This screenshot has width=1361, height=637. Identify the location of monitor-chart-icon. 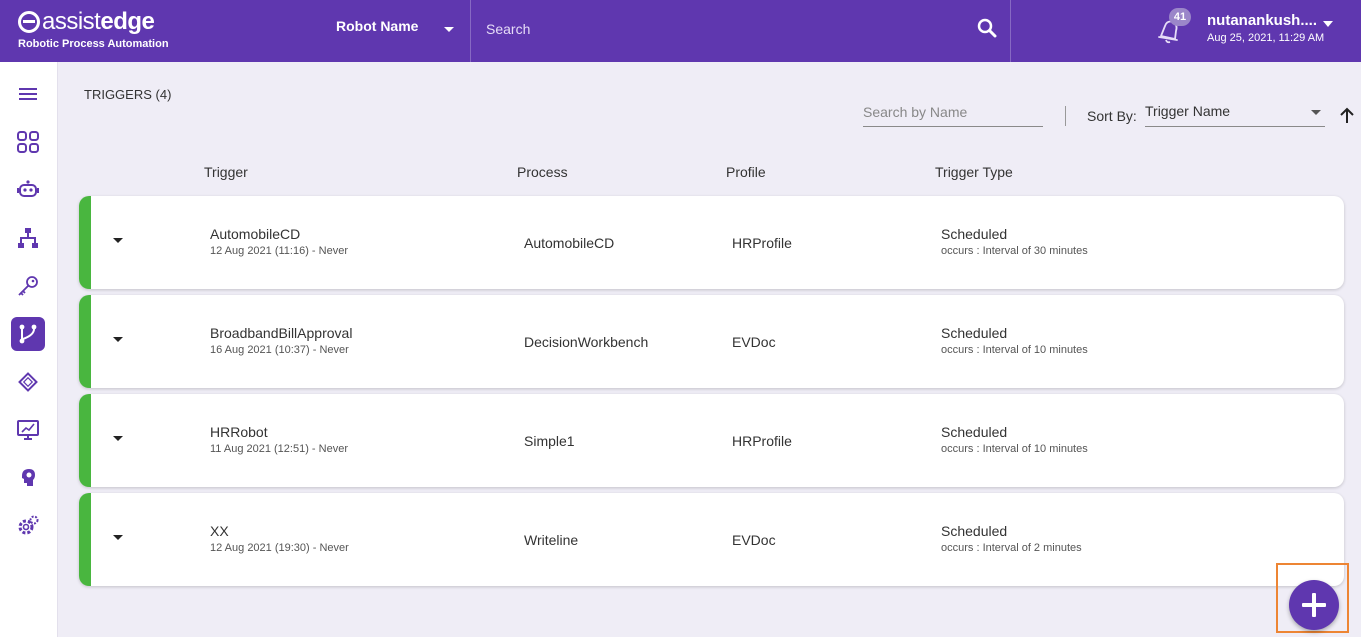
(28, 430).